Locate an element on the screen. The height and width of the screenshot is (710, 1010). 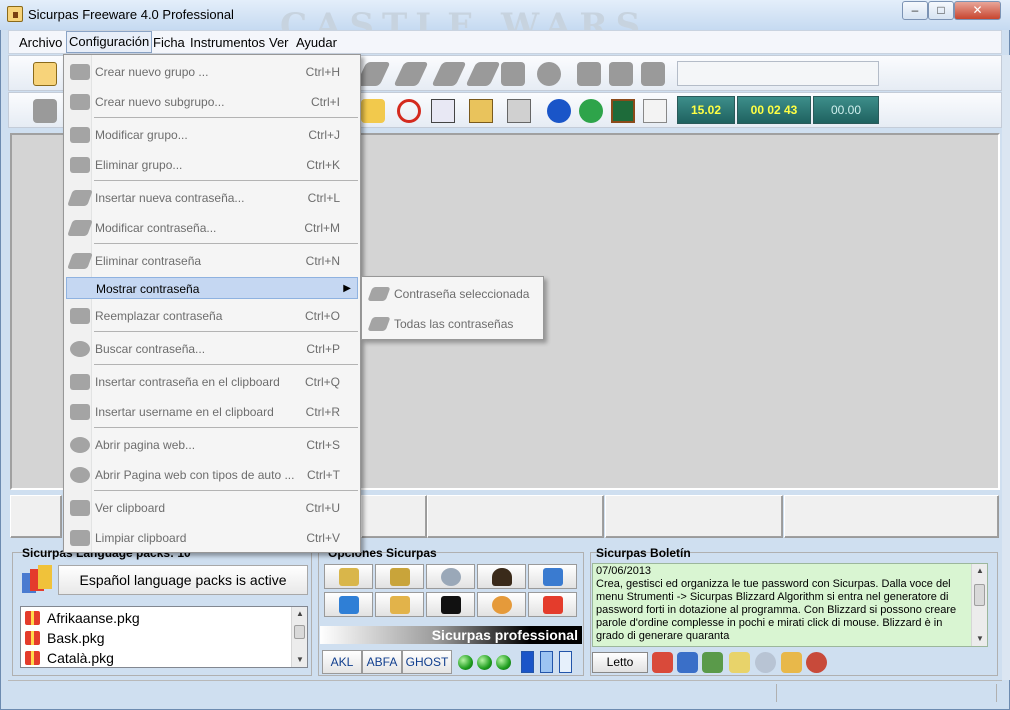
swap-icon is located at coordinates (513, 74).